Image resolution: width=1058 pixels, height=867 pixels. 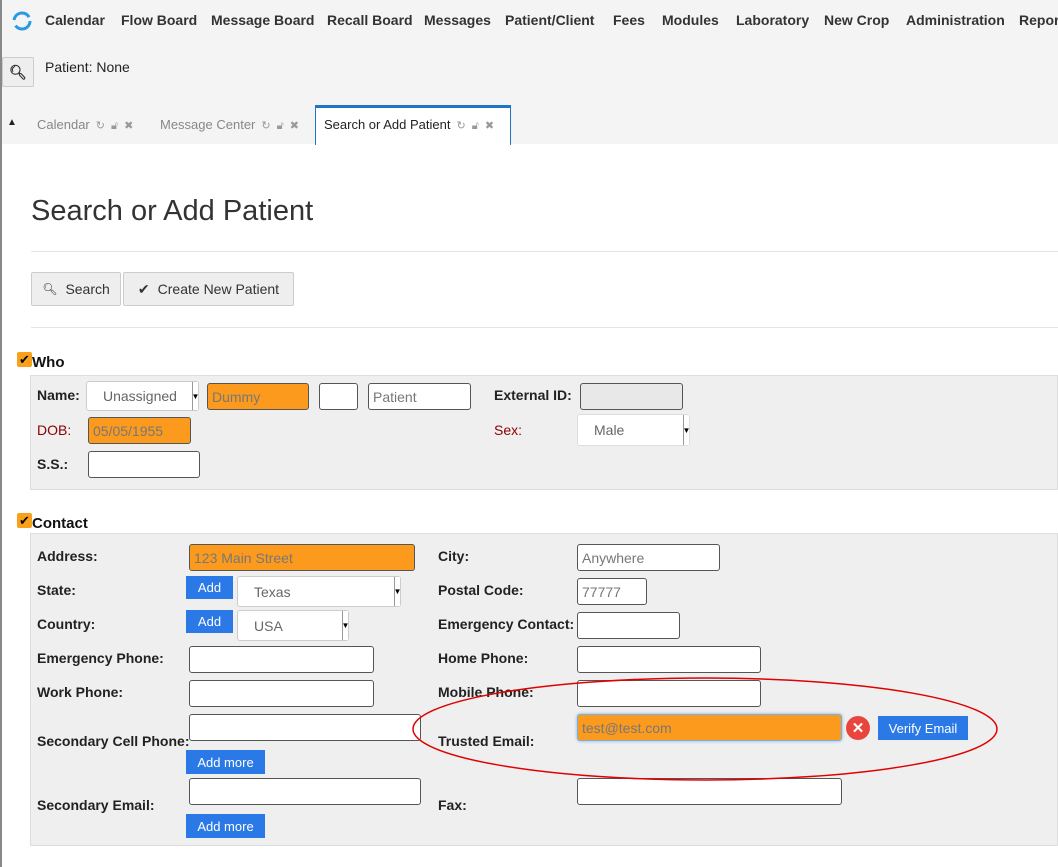 What do you see at coordinates (923, 728) in the screenshot?
I see `verify-email-button: Verify Email` at bounding box center [923, 728].